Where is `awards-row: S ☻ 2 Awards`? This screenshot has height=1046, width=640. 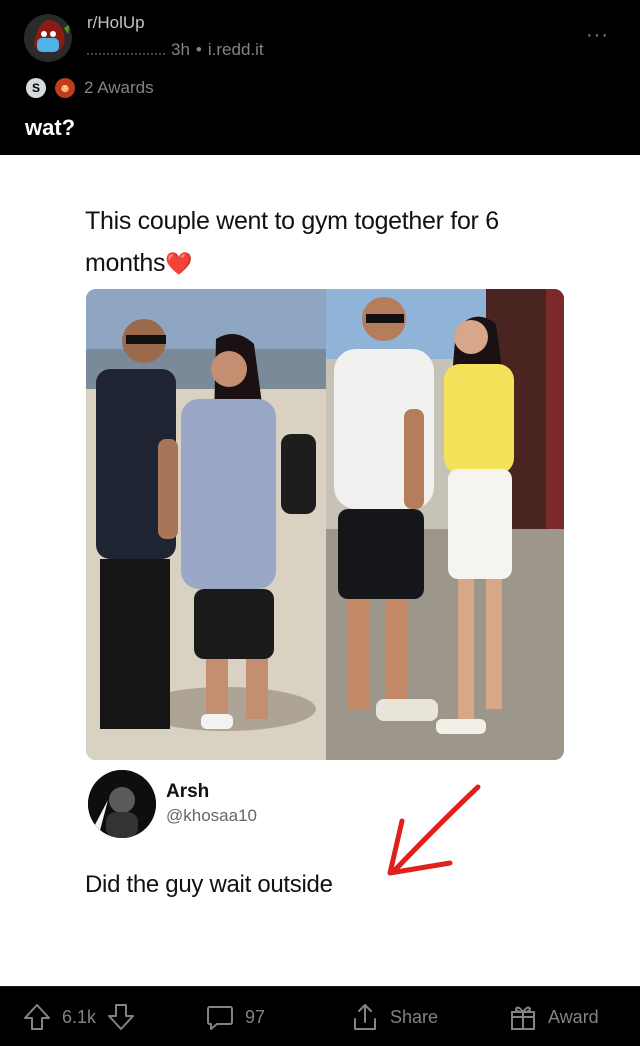
awards-row: S ☻ 2 Awards is located at coordinates (90, 88).